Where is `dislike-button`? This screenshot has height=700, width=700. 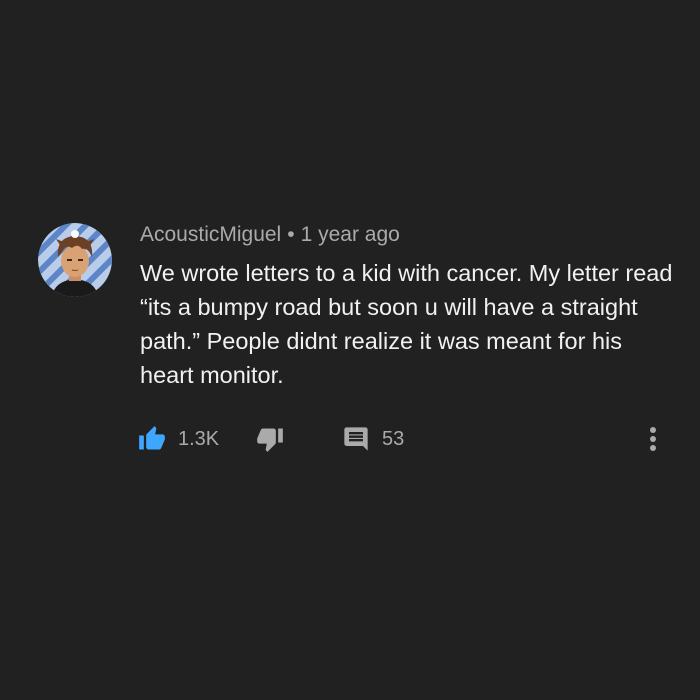 dislike-button is located at coordinates (270, 439).